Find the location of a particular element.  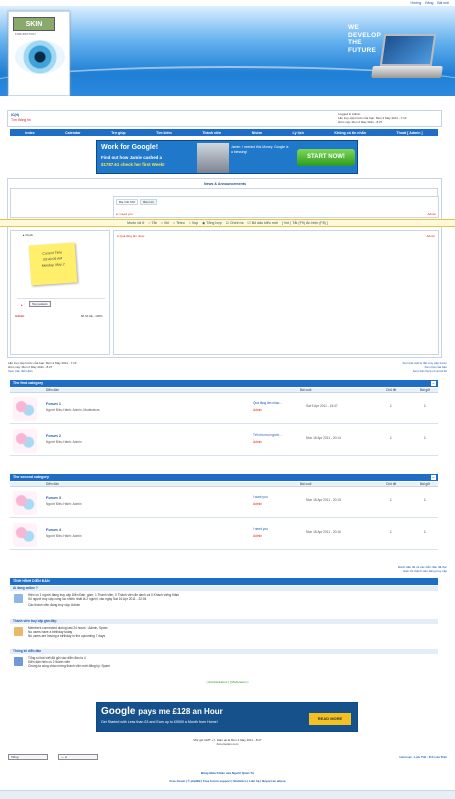

forum-name: Forum 2 is located at coordinates (53, 436).